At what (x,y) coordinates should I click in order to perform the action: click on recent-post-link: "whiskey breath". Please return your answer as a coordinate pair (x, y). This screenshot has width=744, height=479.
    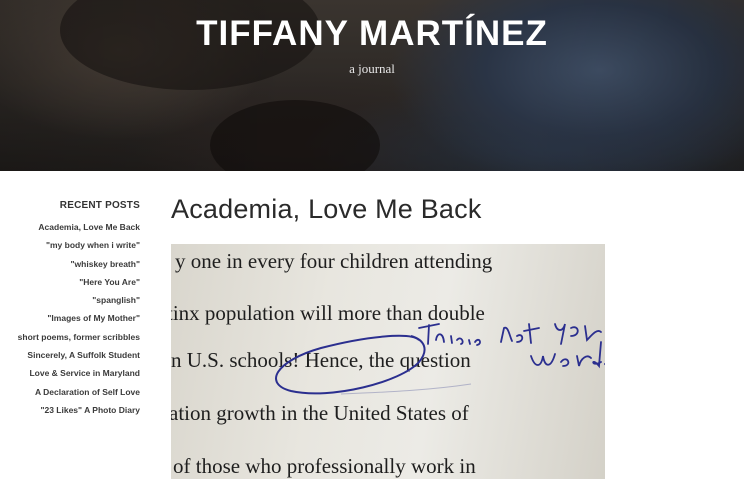
    Looking at the image, I should click on (70, 264).